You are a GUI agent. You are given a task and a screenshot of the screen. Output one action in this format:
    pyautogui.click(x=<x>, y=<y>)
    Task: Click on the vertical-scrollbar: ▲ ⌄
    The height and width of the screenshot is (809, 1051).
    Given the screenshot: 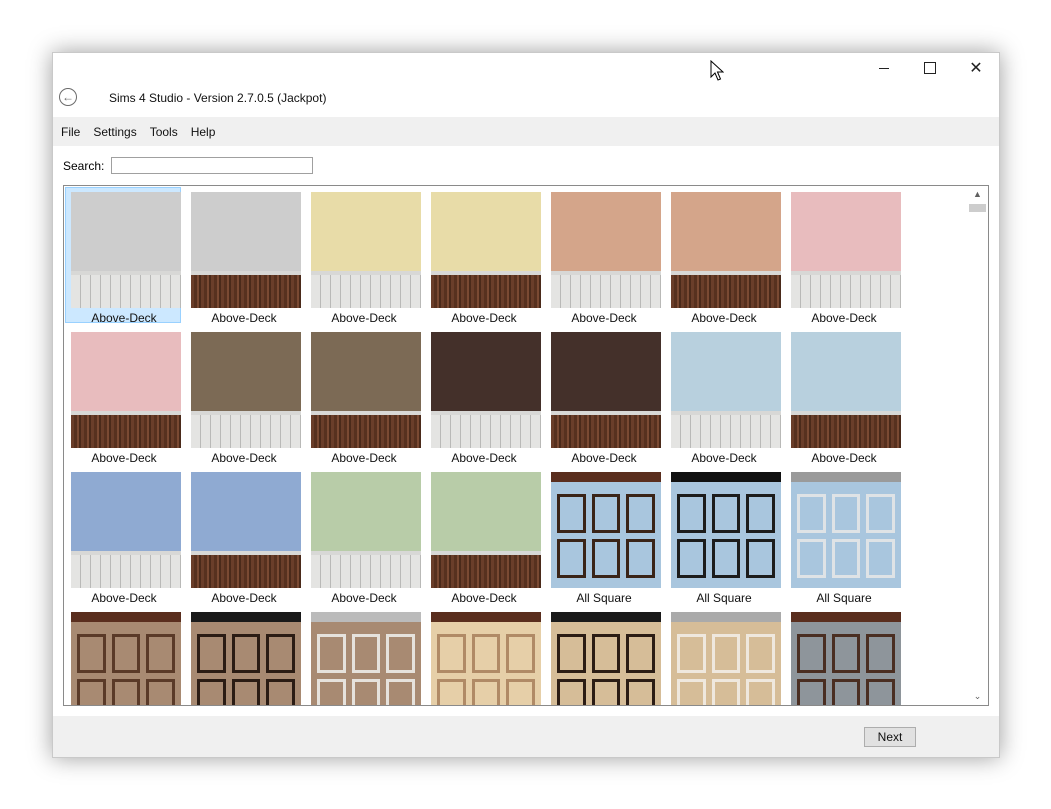 What is the action you would take?
    pyautogui.click(x=977, y=445)
    